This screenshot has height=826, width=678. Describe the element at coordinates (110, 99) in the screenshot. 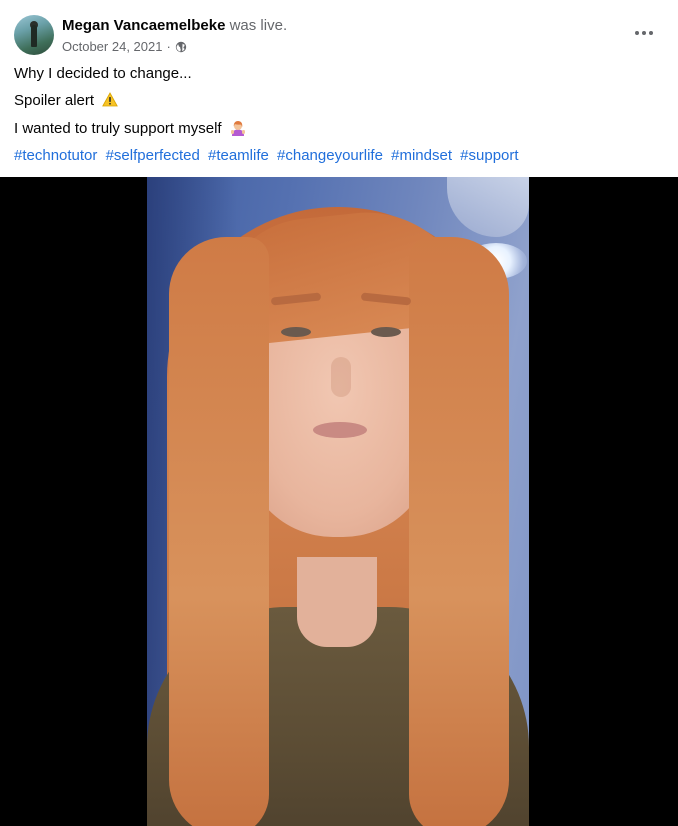

I see `warning-icon` at that location.